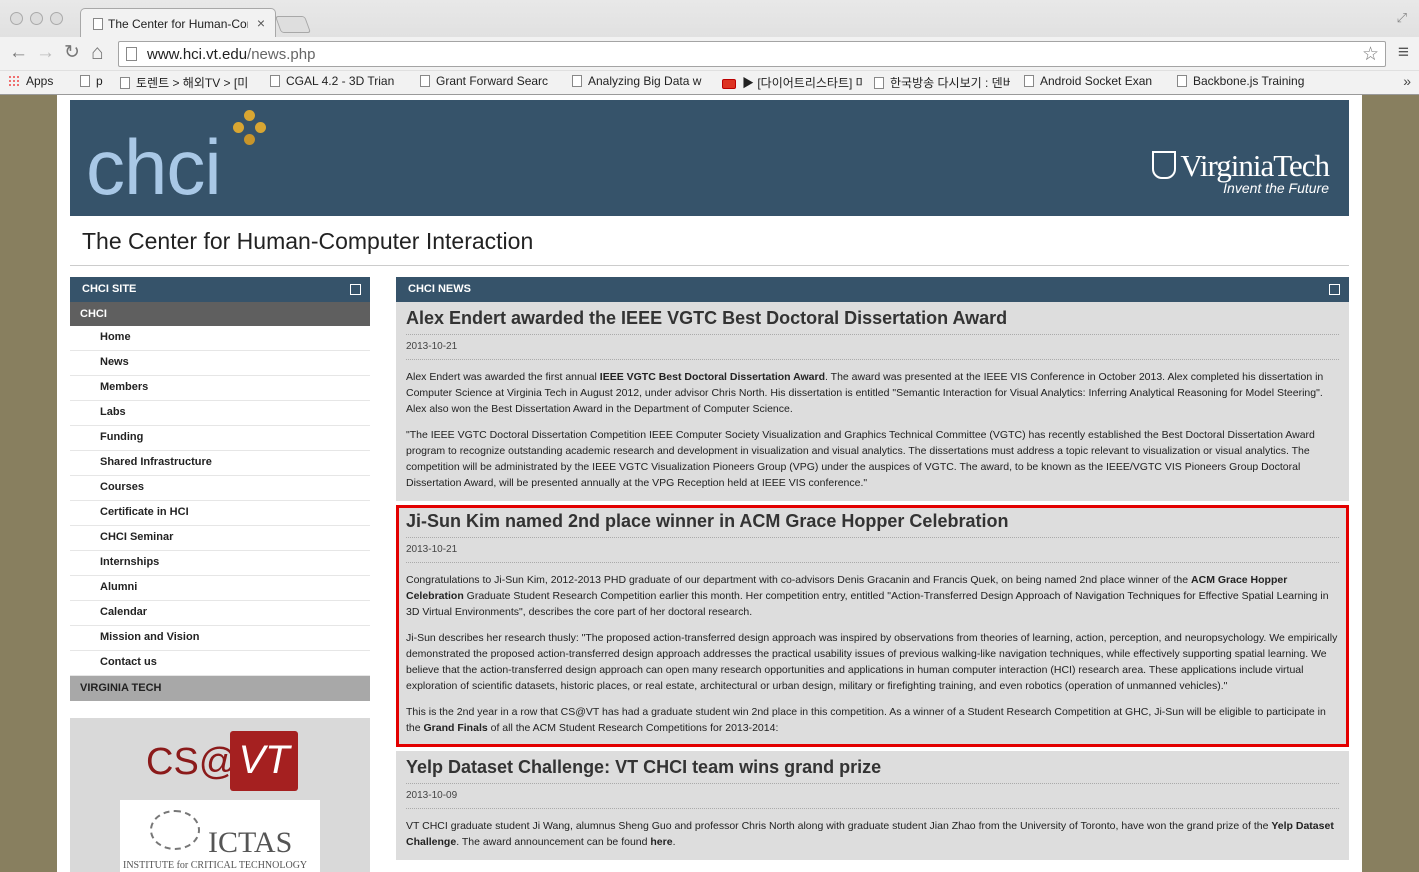 The image size is (1419, 872). What do you see at coordinates (1403, 53) in the screenshot?
I see `menu-icon: ≡` at bounding box center [1403, 53].